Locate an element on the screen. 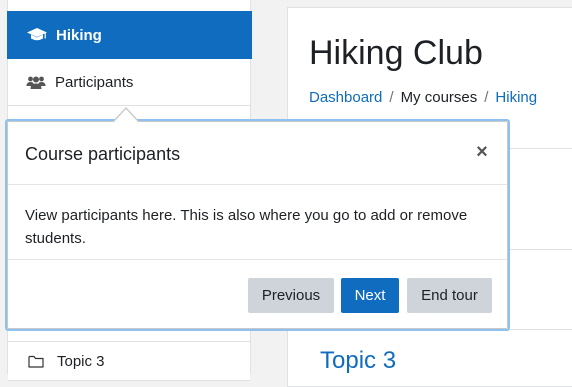 This screenshot has height=387, width=572. nav-item-topic-3: Topic 3 is located at coordinates (129, 361).